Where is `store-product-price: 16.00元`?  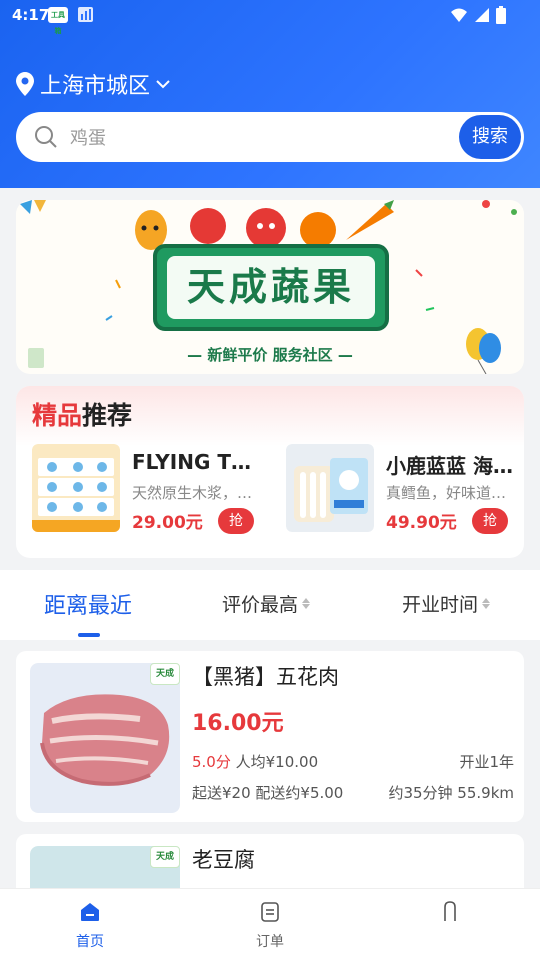
store-product-price: 16.00元 is located at coordinates (238, 723).